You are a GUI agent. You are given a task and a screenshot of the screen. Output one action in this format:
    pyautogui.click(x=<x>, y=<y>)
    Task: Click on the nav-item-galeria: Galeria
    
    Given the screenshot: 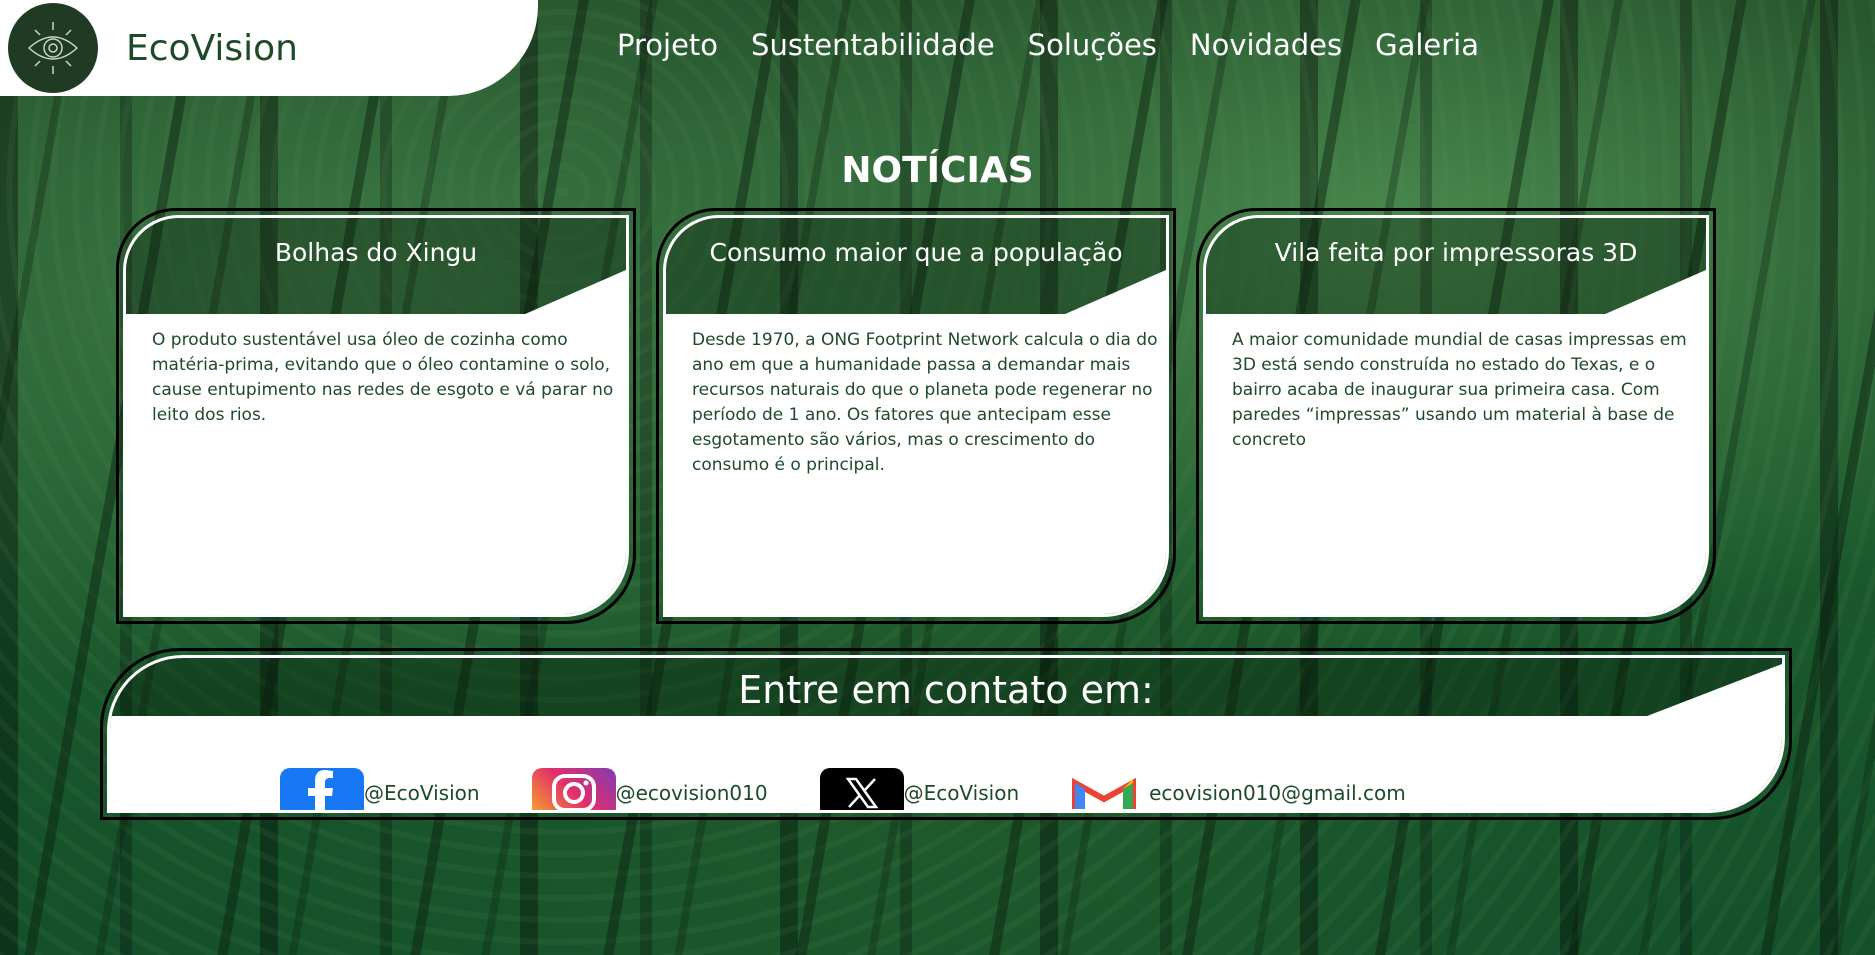 What is the action you would take?
    pyautogui.click(x=1427, y=45)
    